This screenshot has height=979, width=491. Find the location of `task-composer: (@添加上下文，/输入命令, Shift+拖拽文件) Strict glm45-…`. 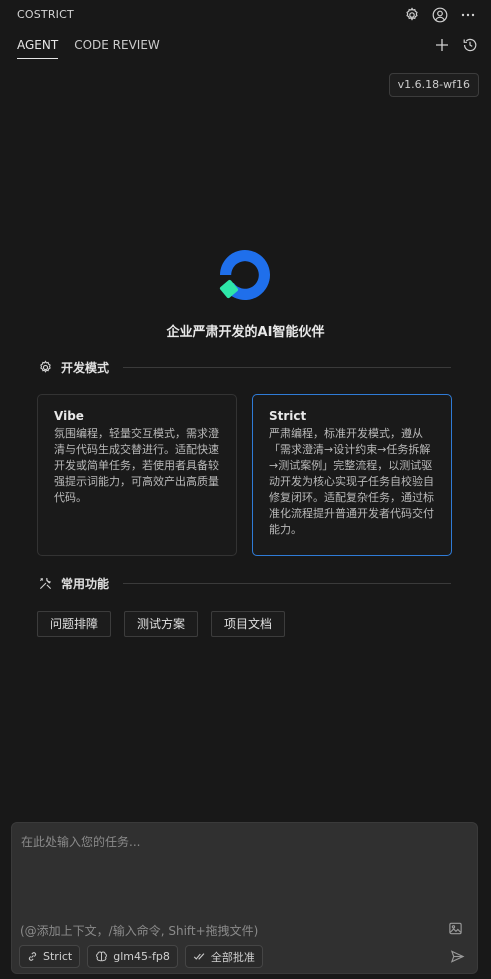

task-composer: (@添加上下文，/输入命令, Shift+拖拽文件) Strict glm45-… is located at coordinates (244, 898).